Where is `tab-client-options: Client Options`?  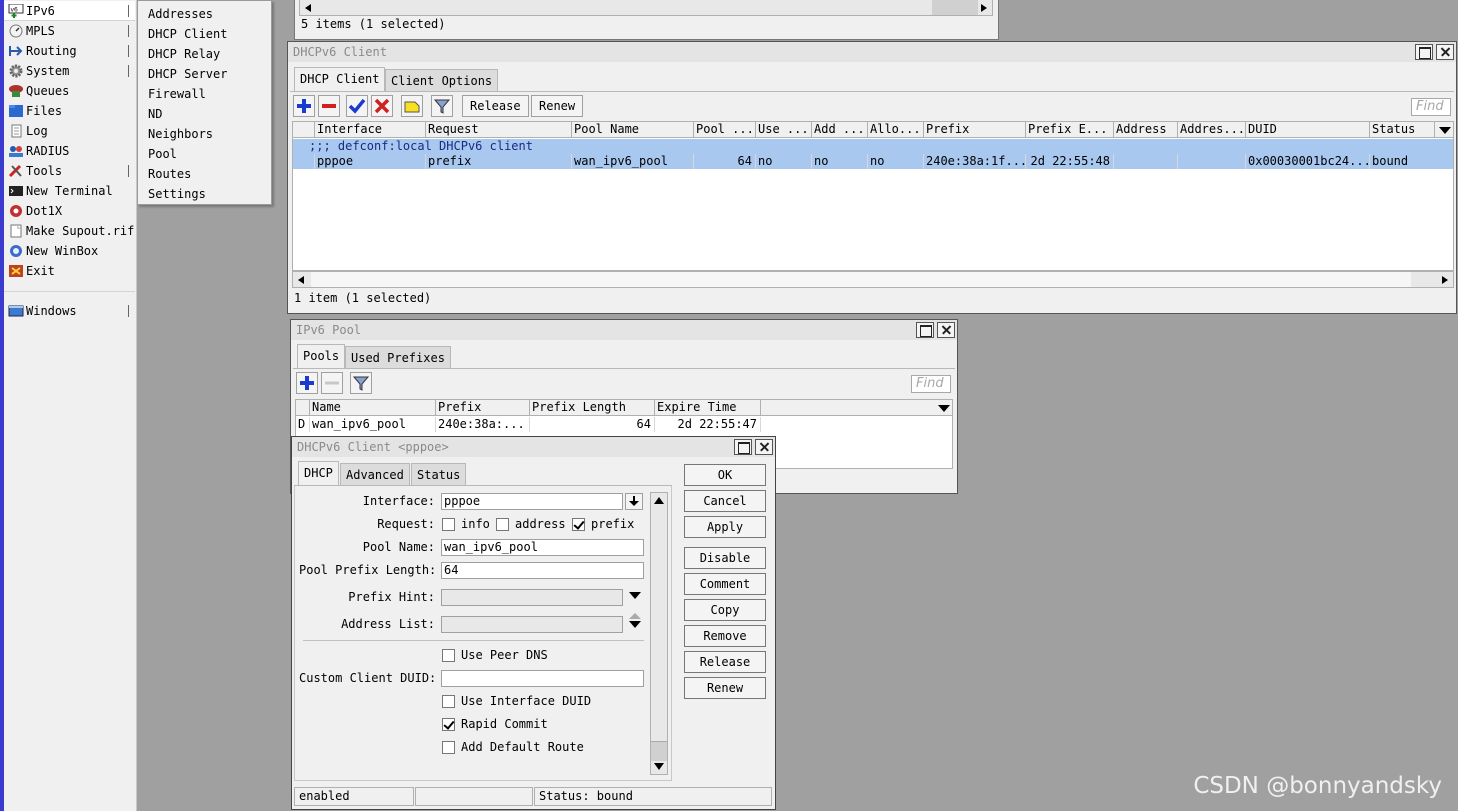 tab-client-options: Client Options is located at coordinates (442, 80).